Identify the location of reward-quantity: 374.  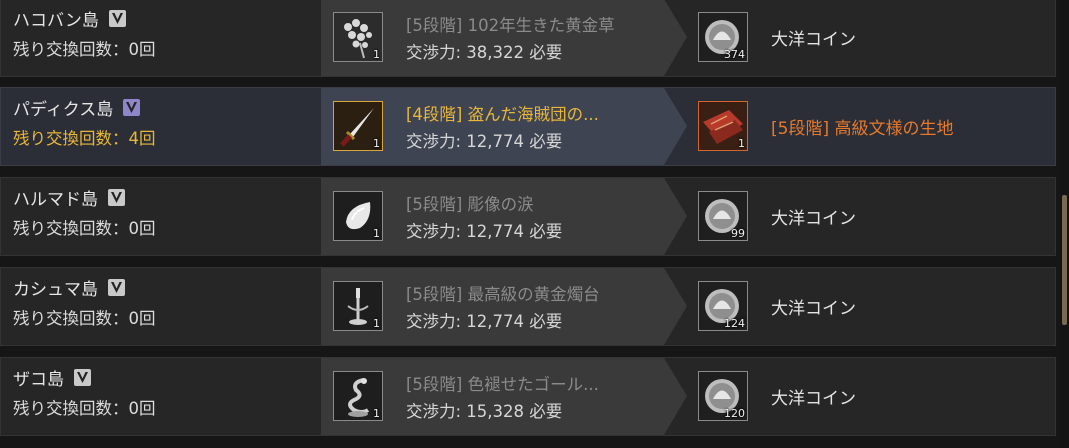
(734, 54).